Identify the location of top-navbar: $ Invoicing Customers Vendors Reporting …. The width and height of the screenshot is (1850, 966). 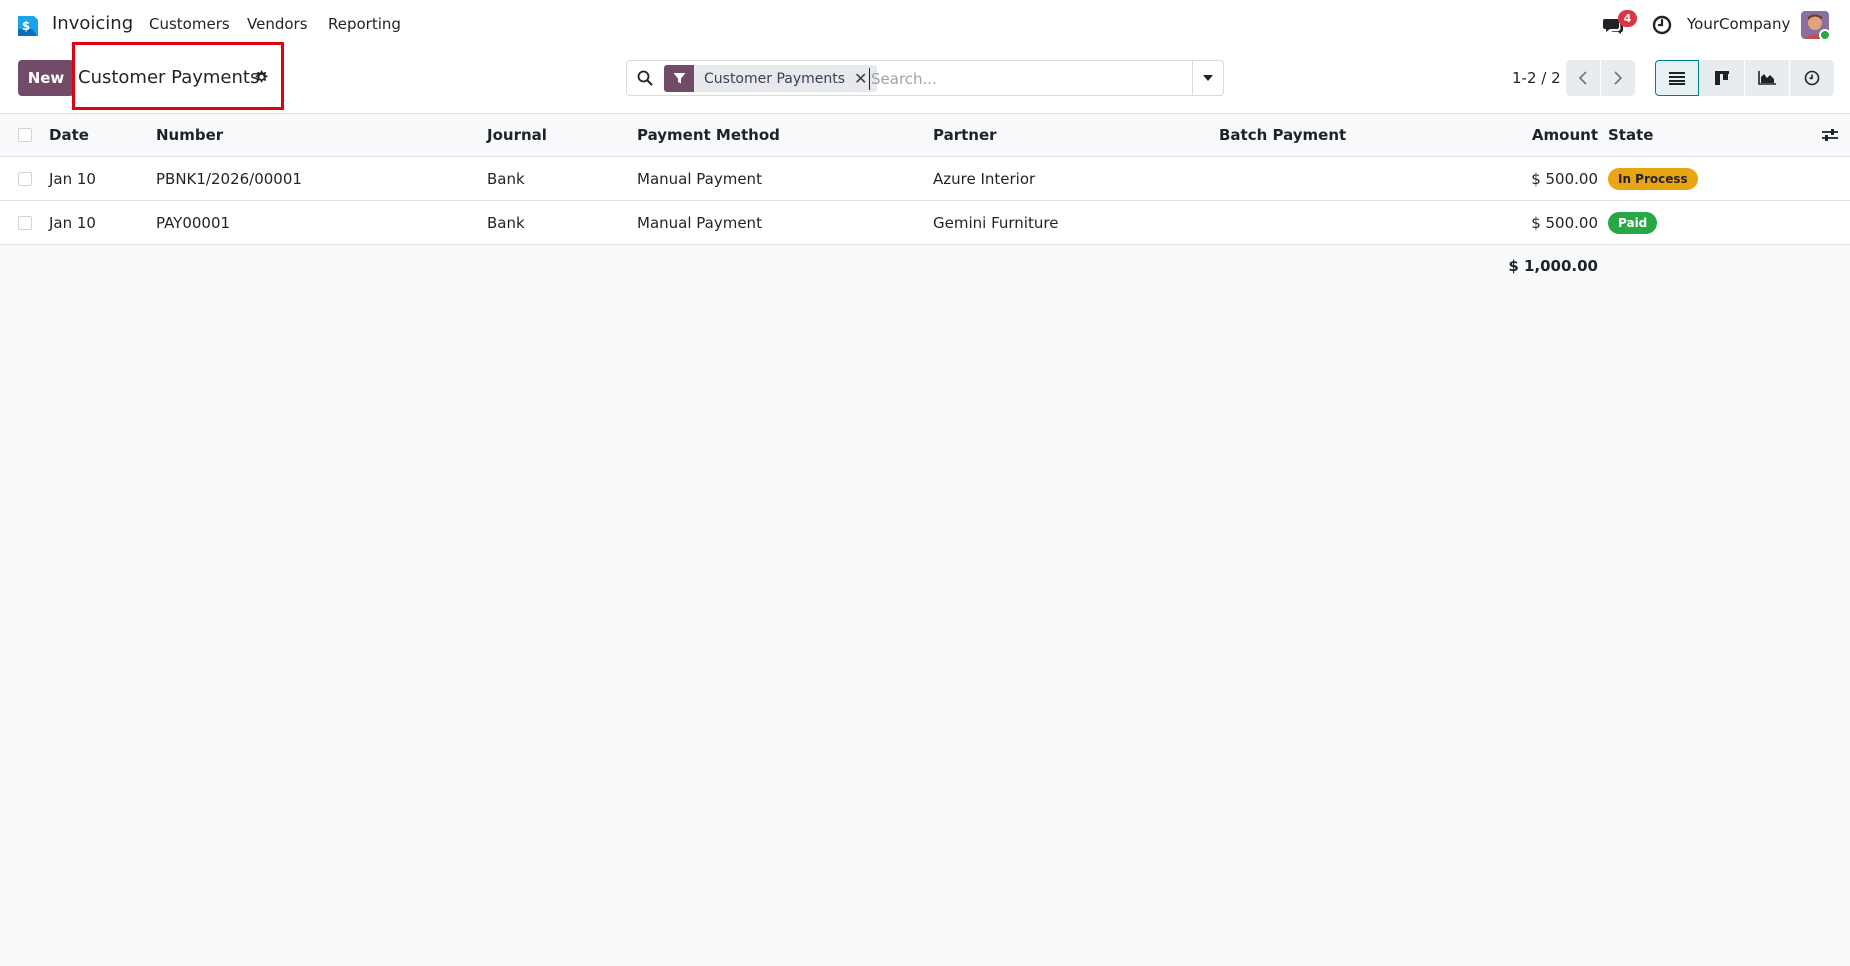
(925, 25).